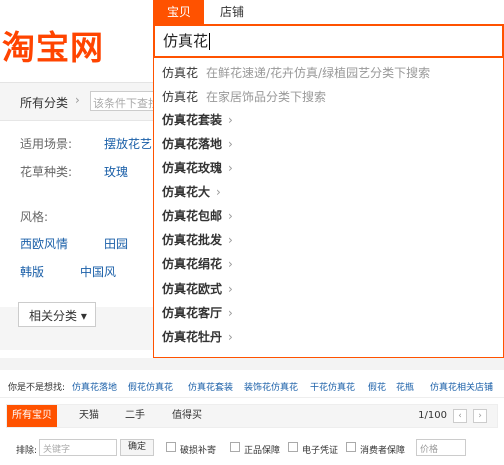 The image size is (504, 465). What do you see at coordinates (318, 73) in the screenshot?
I see `suggestion-scope-hint: 在鲜花速递/花卉仿真/绿植园艺分类下搜索` at bounding box center [318, 73].